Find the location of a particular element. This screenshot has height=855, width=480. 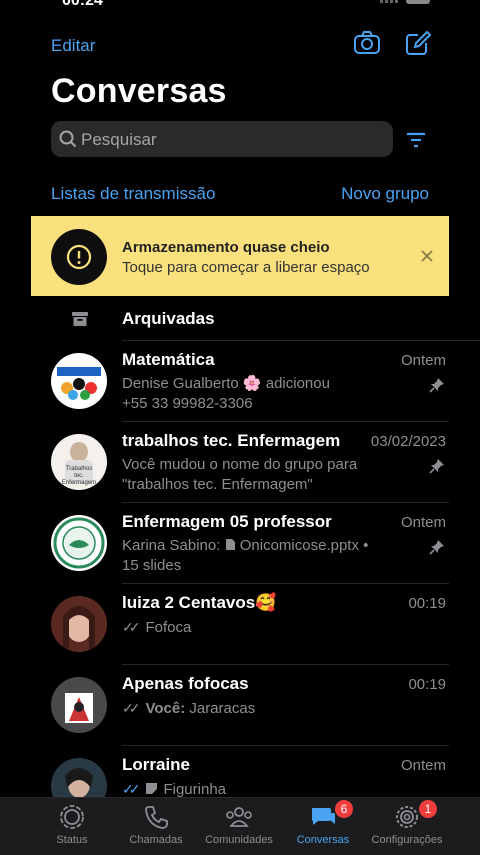

tab-communities: Comunidades is located at coordinates (239, 826).